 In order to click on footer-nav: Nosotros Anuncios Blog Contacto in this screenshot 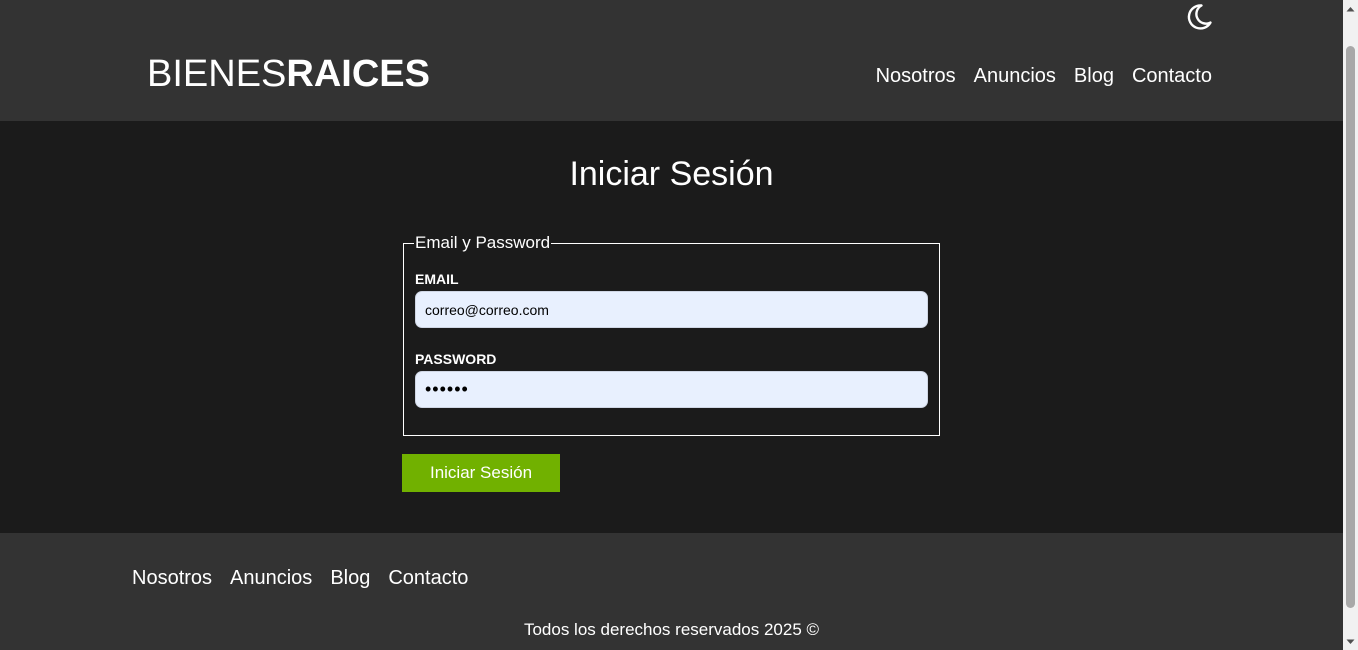, I will do `click(300, 578)`.